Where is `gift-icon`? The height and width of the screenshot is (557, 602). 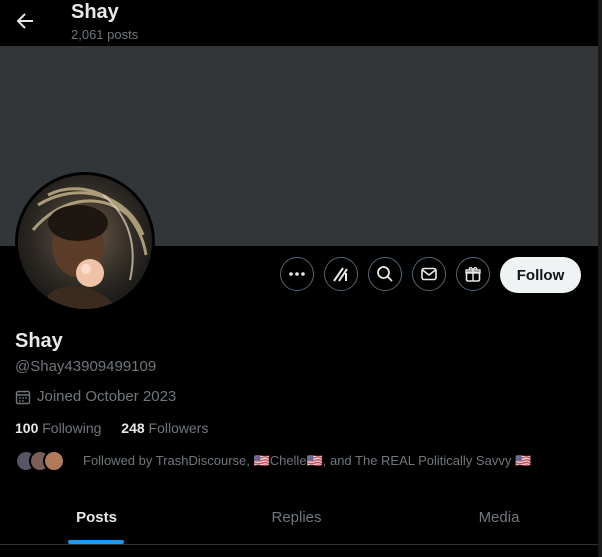 gift-icon is located at coordinates (473, 274).